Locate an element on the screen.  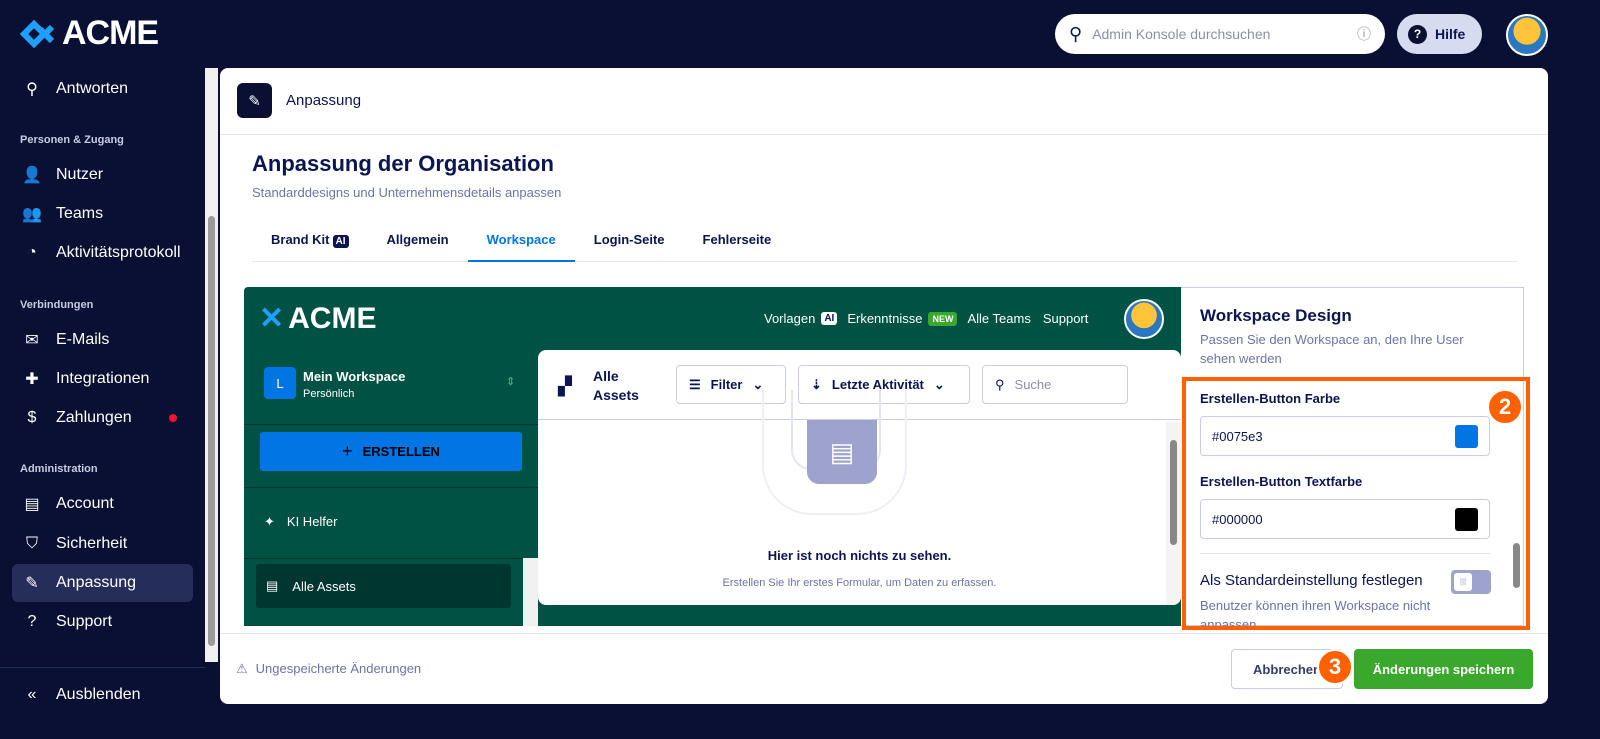
team-icon: 👥 is located at coordinates (32, 214).